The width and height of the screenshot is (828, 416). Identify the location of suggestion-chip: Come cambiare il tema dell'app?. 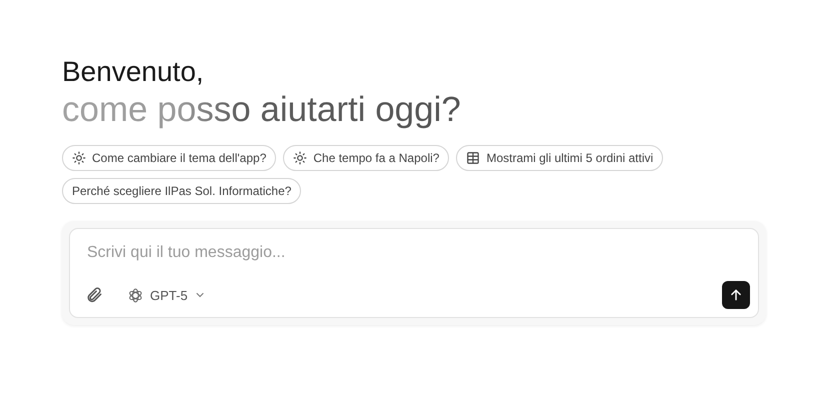
(169, 157).